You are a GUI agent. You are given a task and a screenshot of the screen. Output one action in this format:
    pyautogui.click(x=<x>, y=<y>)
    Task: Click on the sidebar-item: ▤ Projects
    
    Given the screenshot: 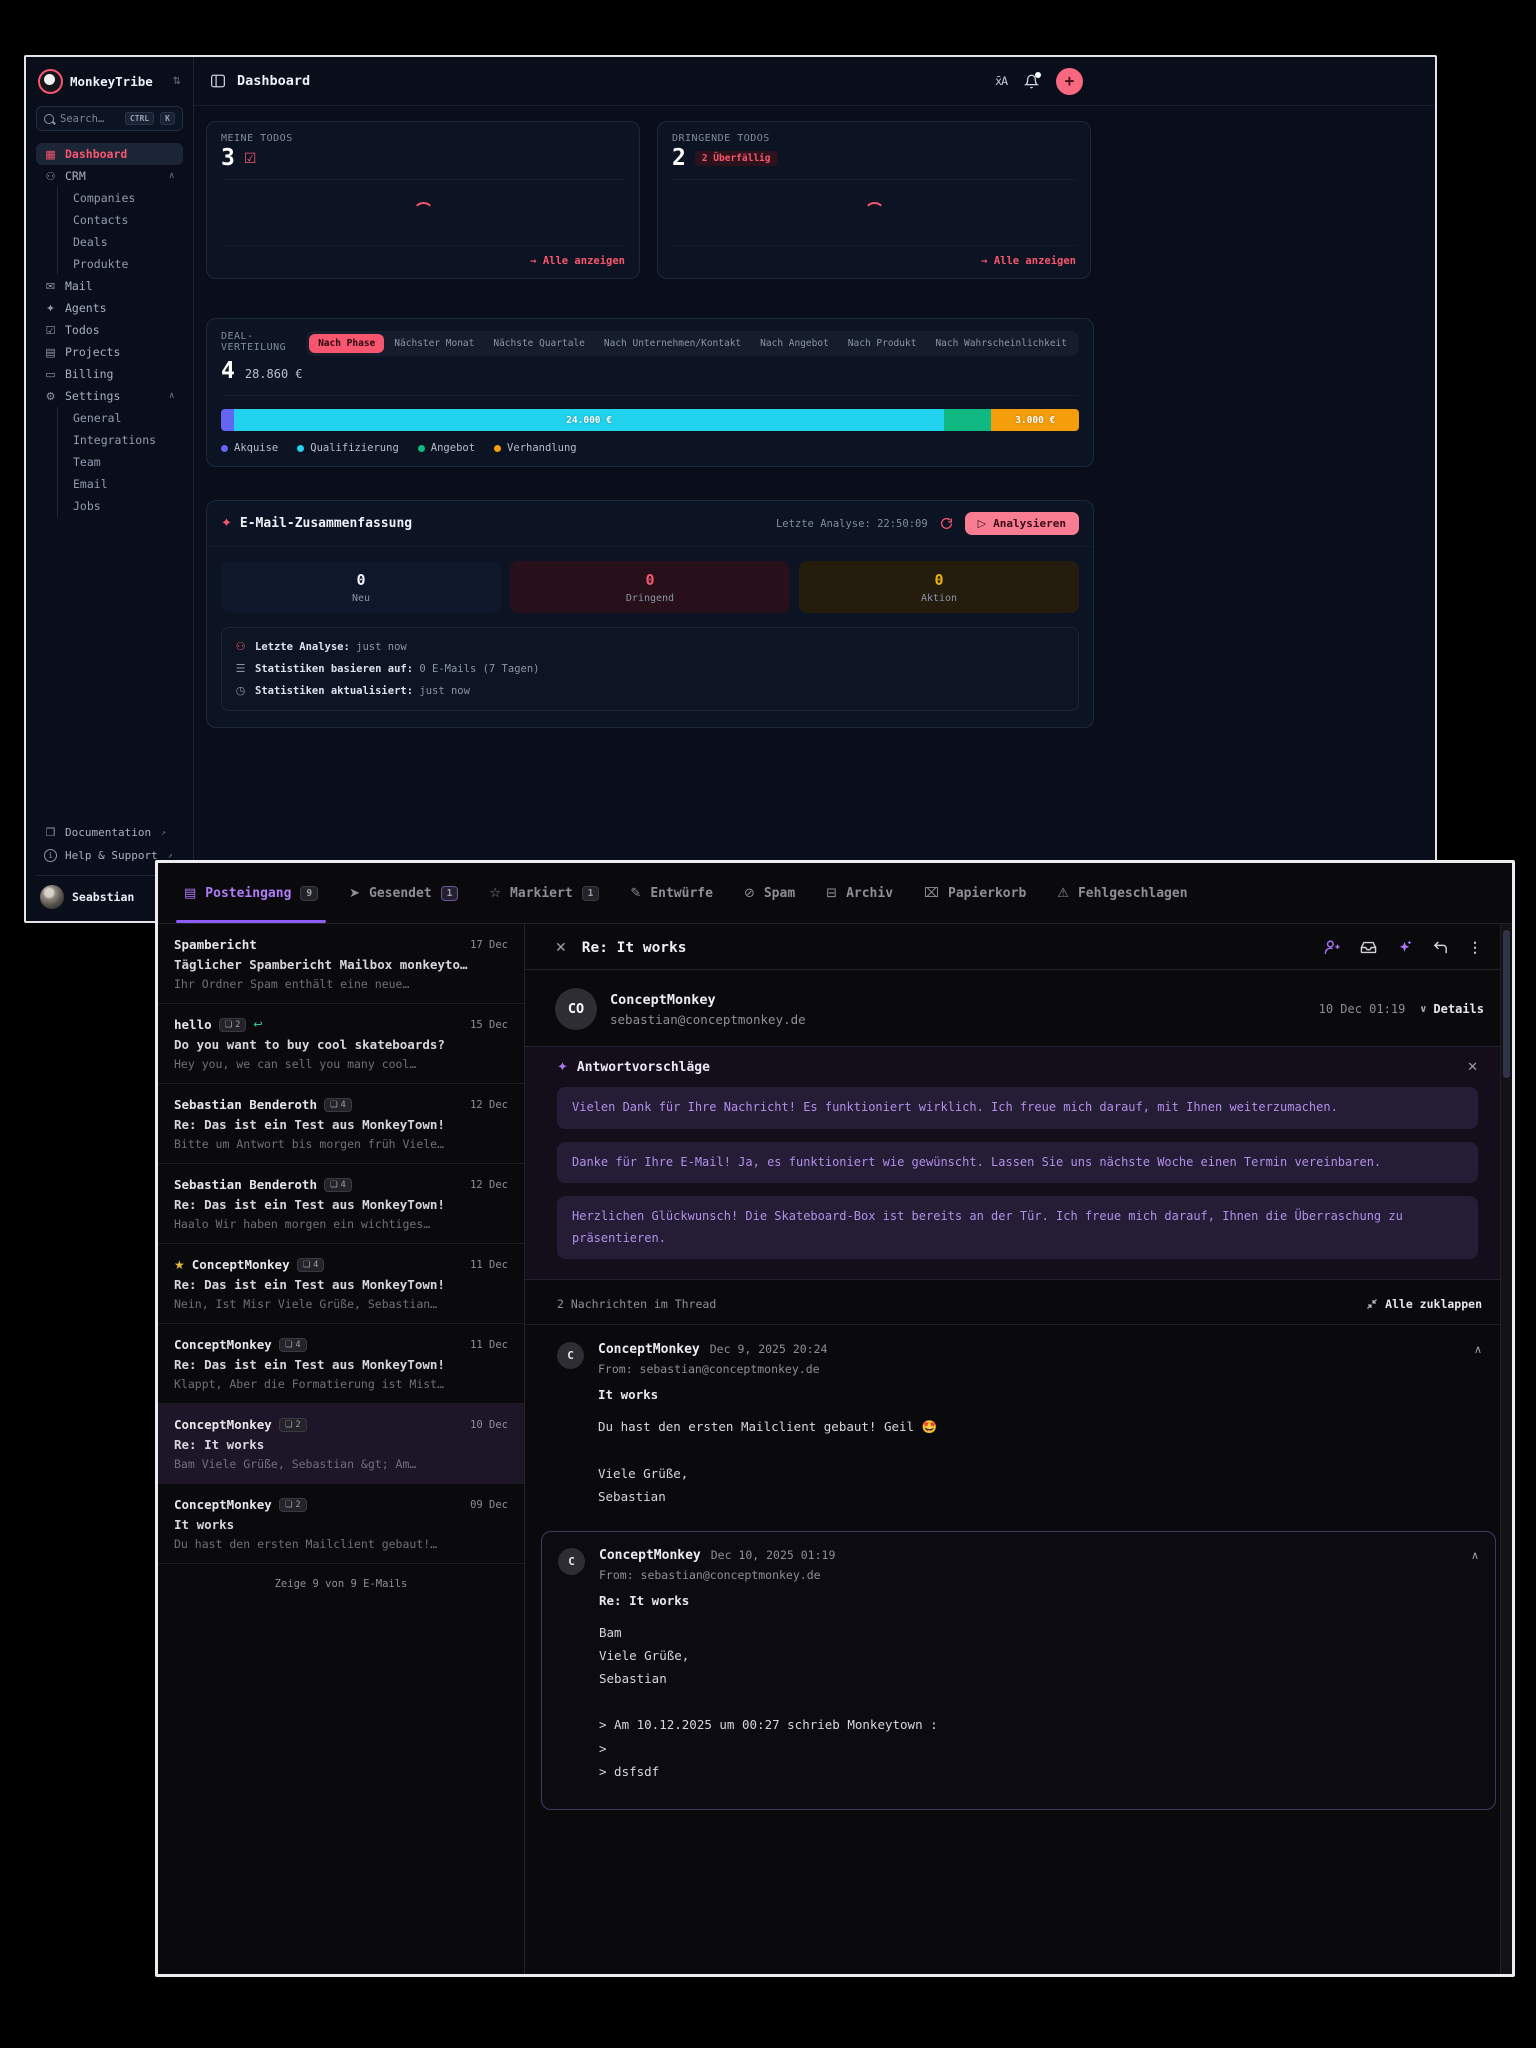 What is the action you would take?
    pyautogui.click(x=109, y=352)
    